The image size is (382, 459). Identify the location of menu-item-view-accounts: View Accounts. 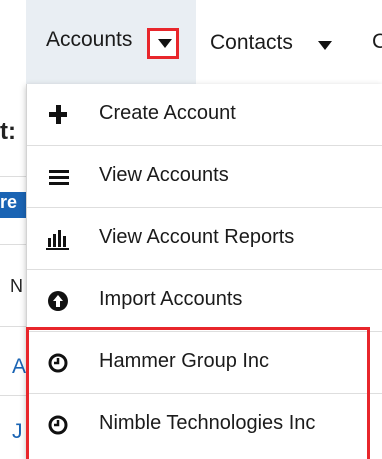
(204, 177).